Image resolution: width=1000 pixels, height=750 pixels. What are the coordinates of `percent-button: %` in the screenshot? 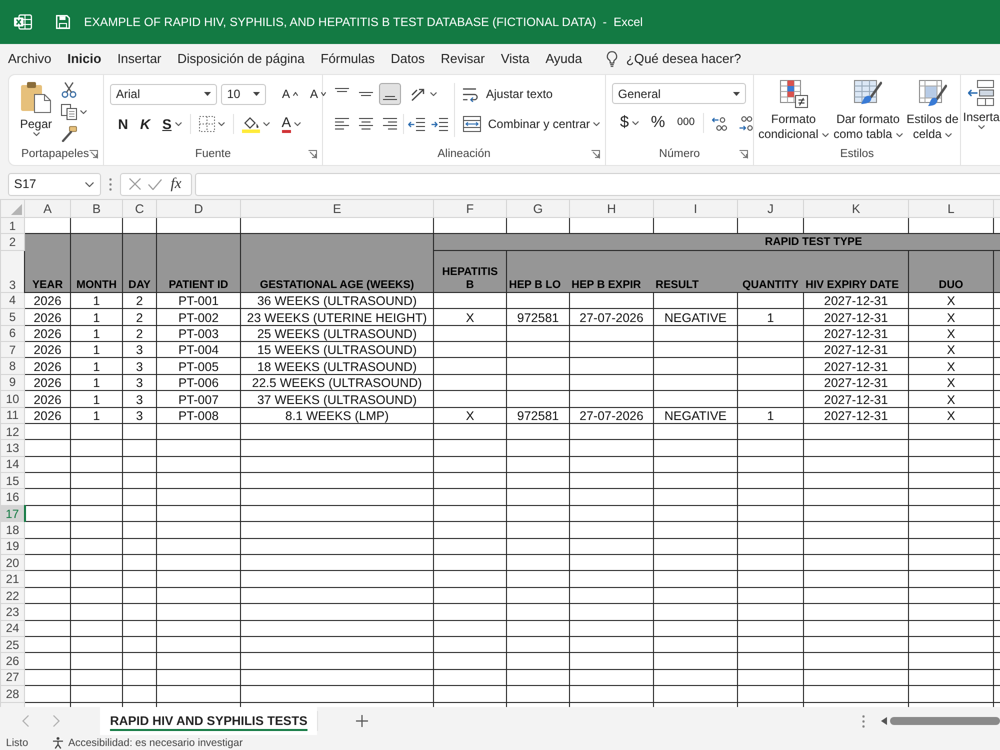 It's located at (658, 123).